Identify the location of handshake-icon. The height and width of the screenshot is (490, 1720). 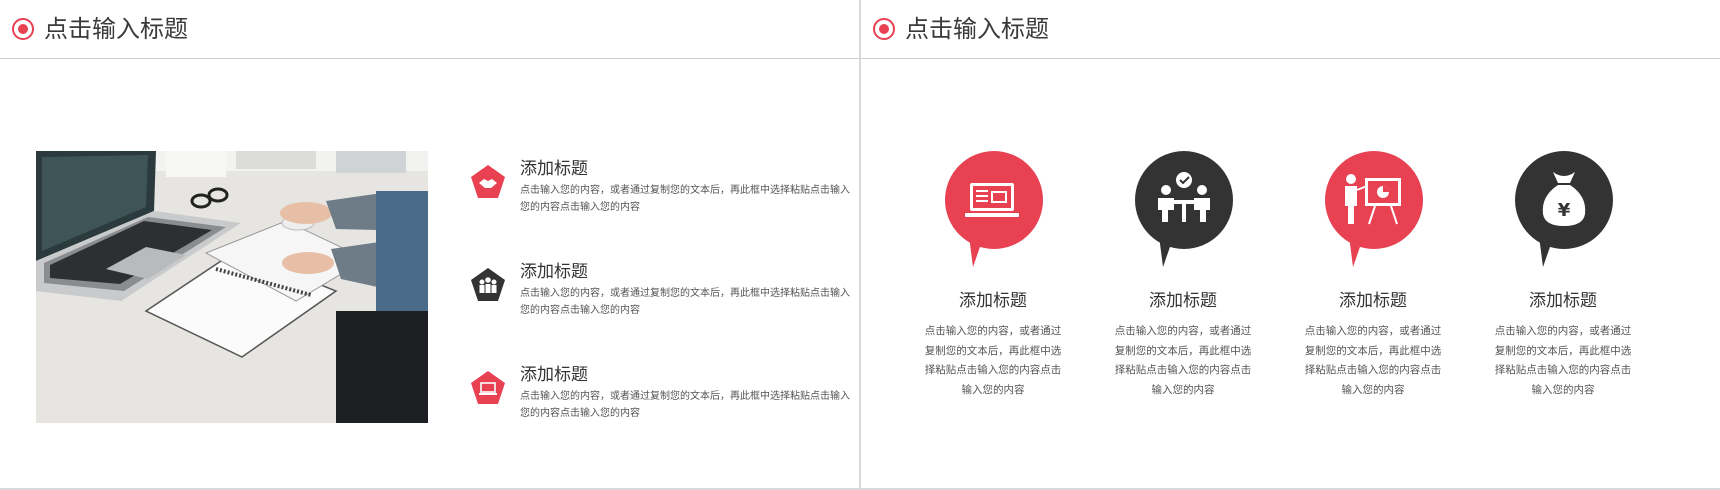
(488, 181).